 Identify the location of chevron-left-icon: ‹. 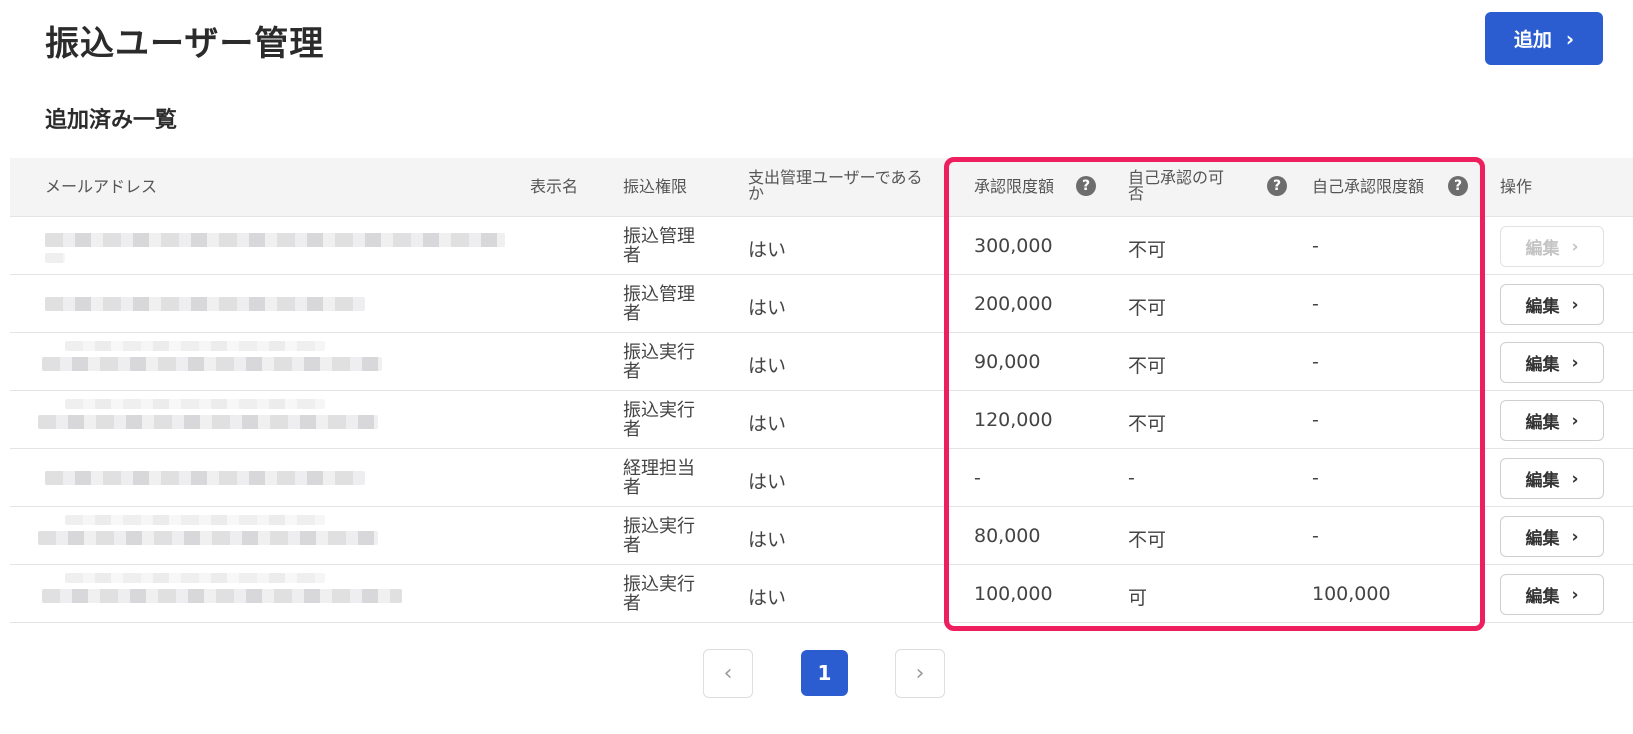
(728, 673).